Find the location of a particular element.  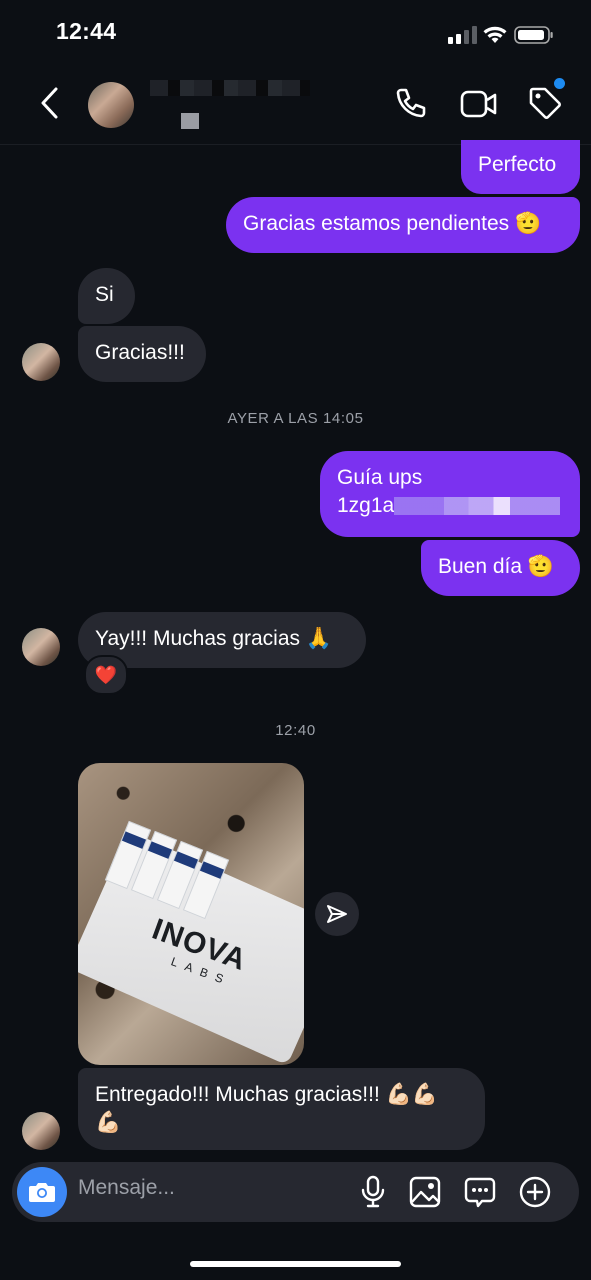

tracking-number-blur is located at coordinates (477, 506).